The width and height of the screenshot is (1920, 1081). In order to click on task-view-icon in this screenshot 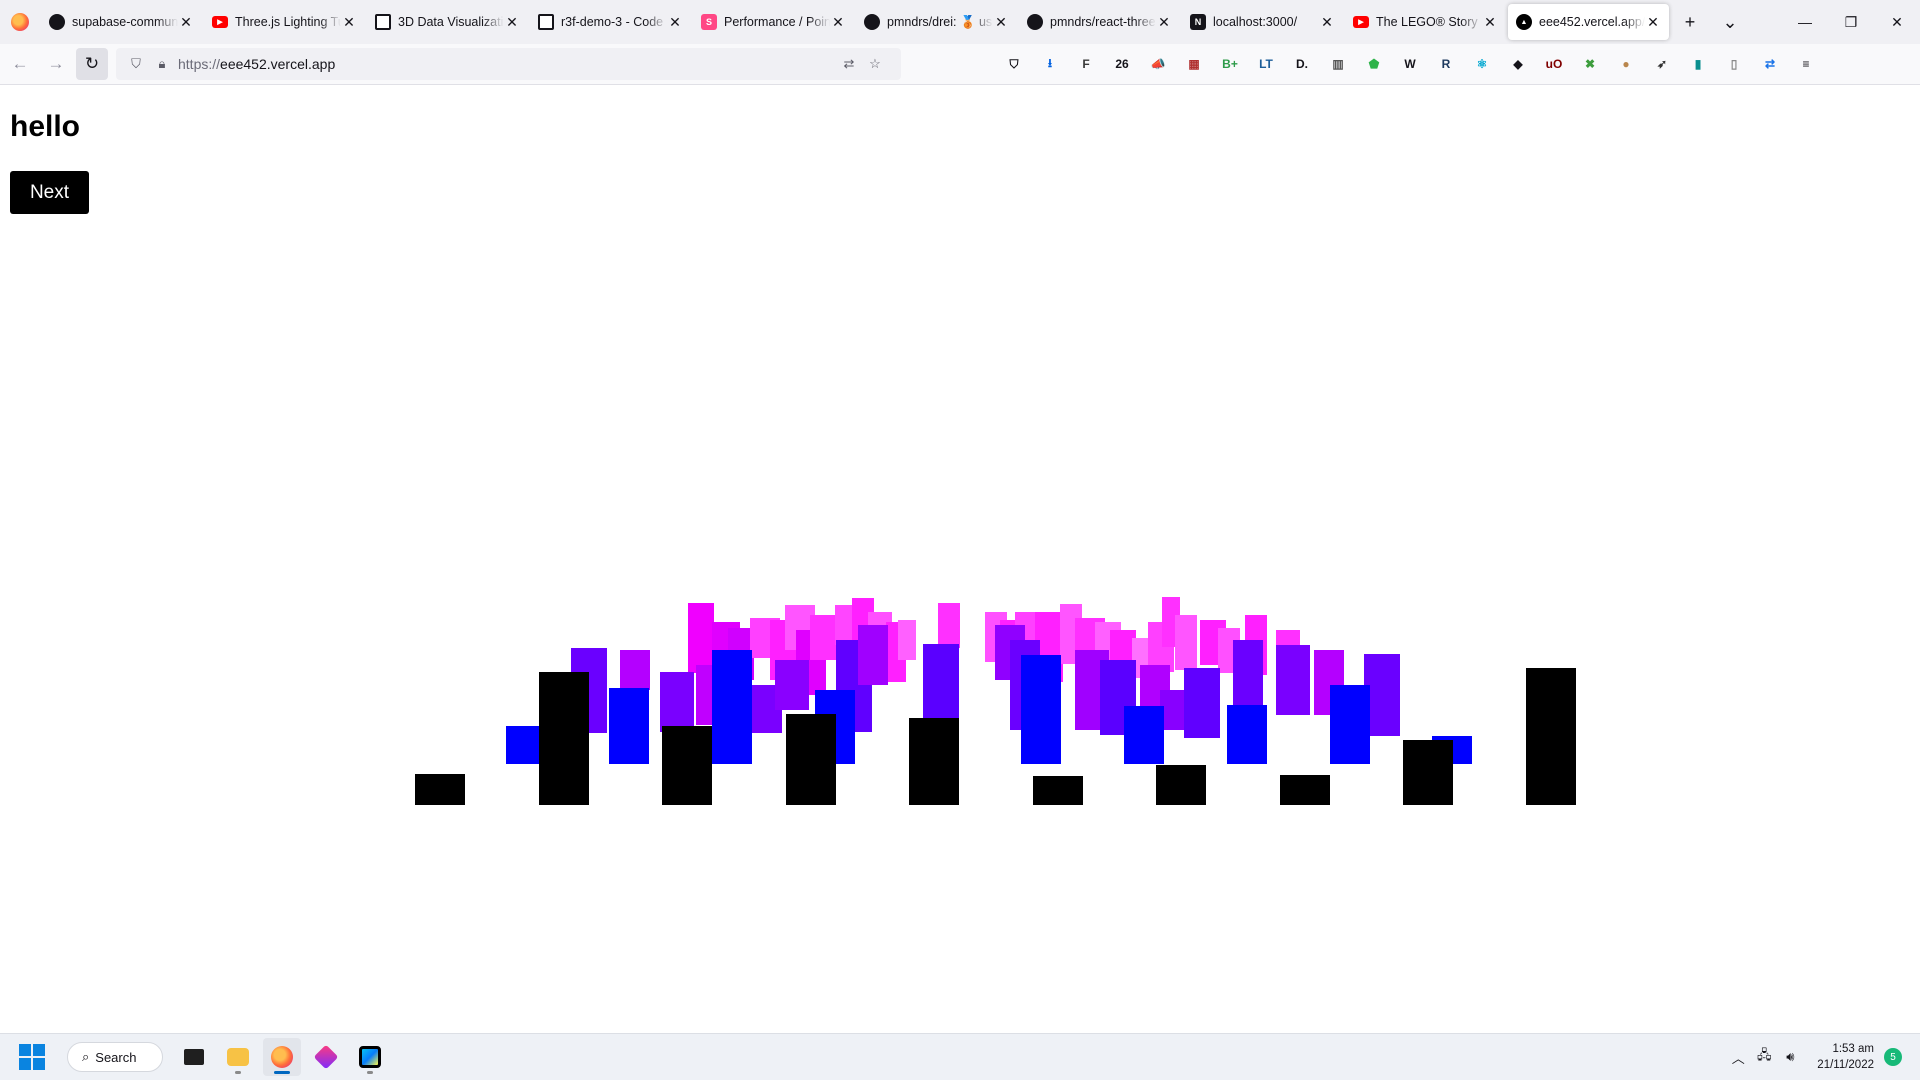, I will do `click(194, 1057)`.